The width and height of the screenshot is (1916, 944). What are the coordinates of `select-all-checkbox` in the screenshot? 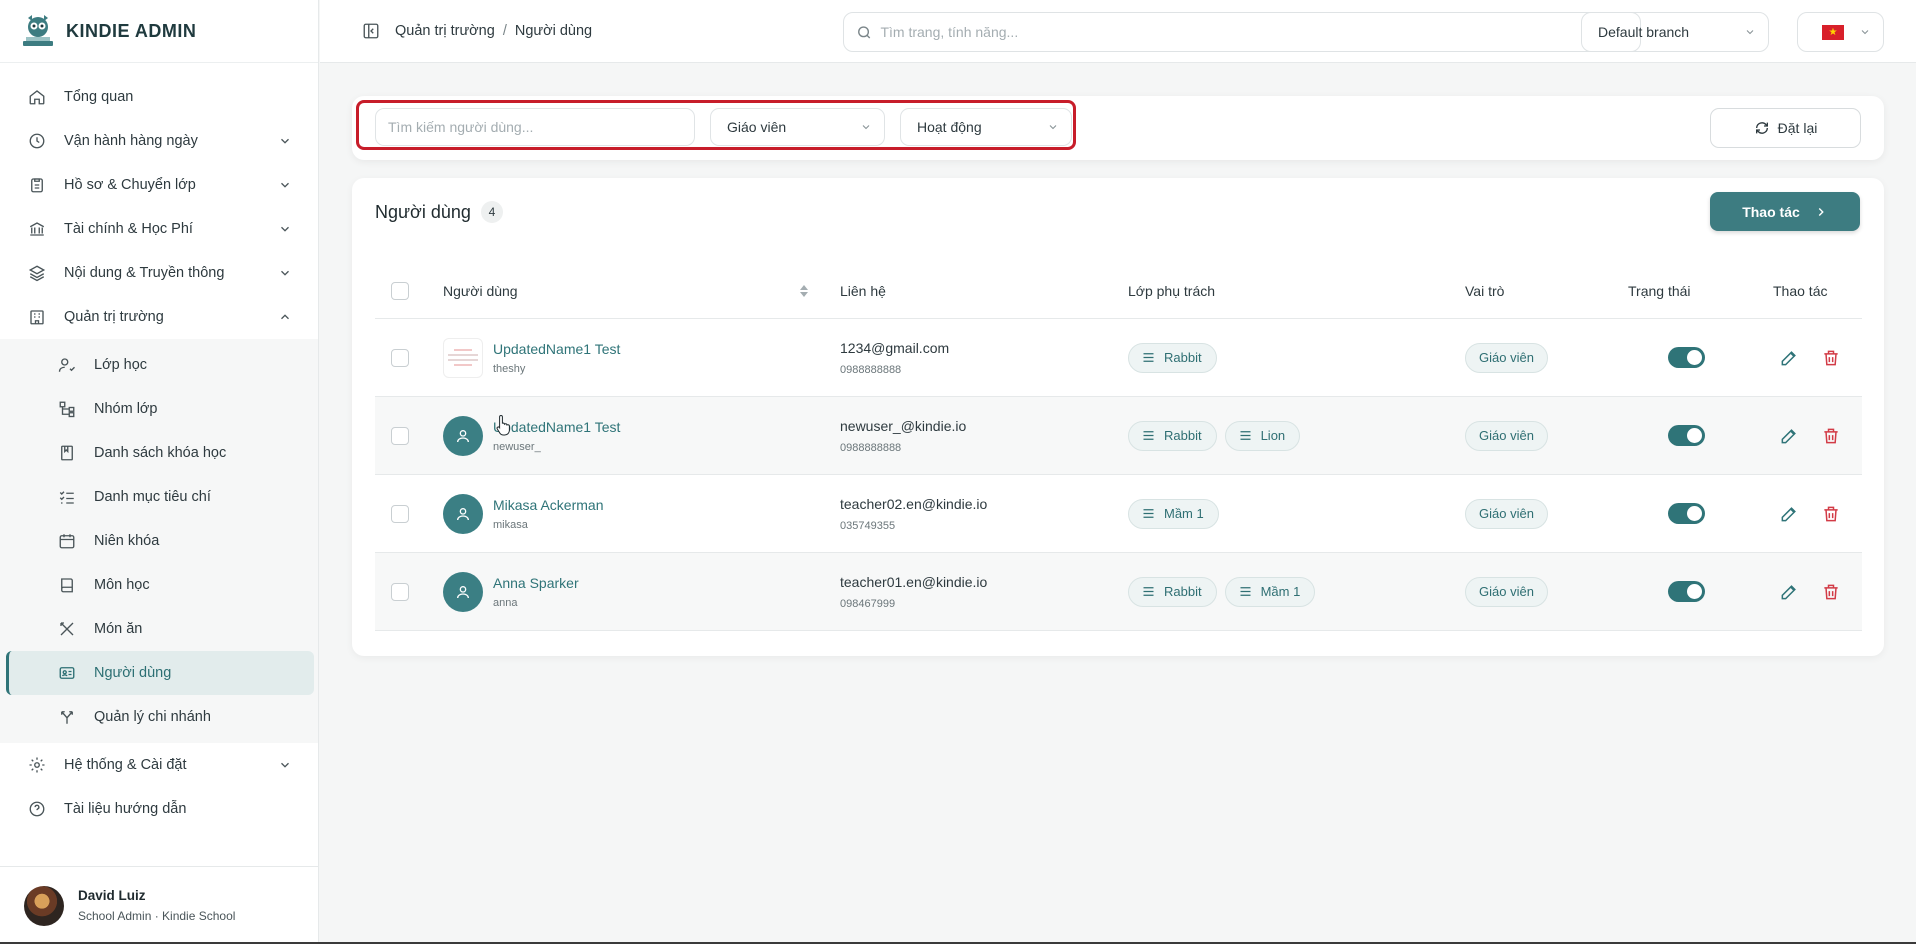 It's located at (400, 291).